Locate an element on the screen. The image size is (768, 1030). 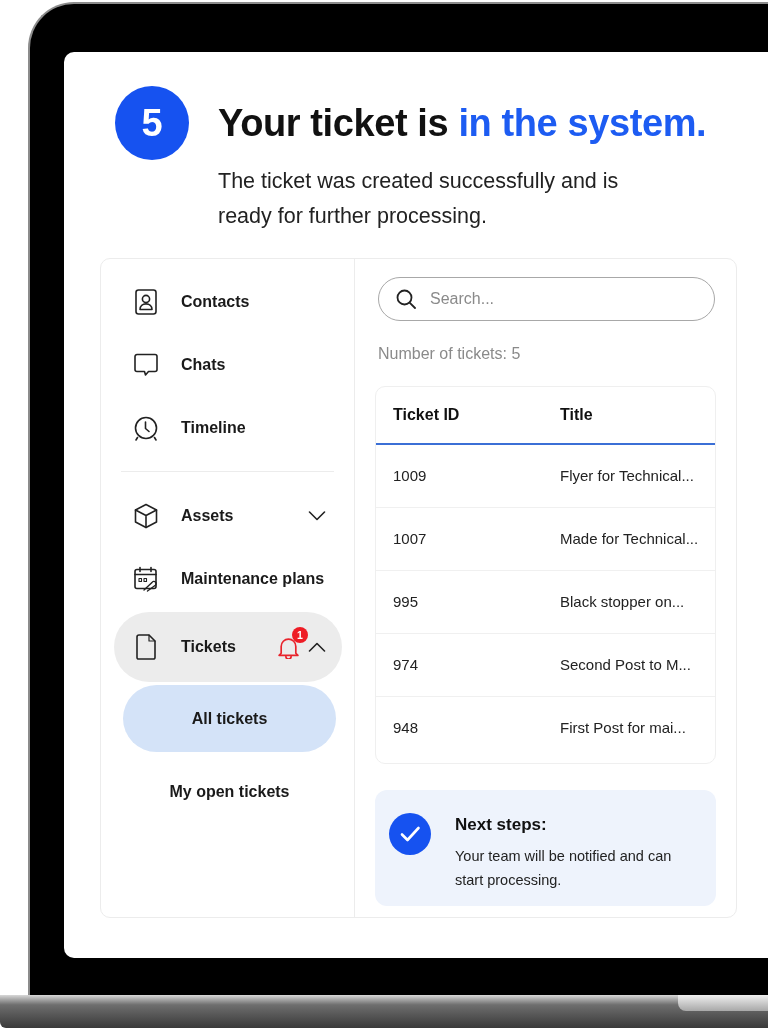
speech-bubble-icon is located at coordinates (146, 364).